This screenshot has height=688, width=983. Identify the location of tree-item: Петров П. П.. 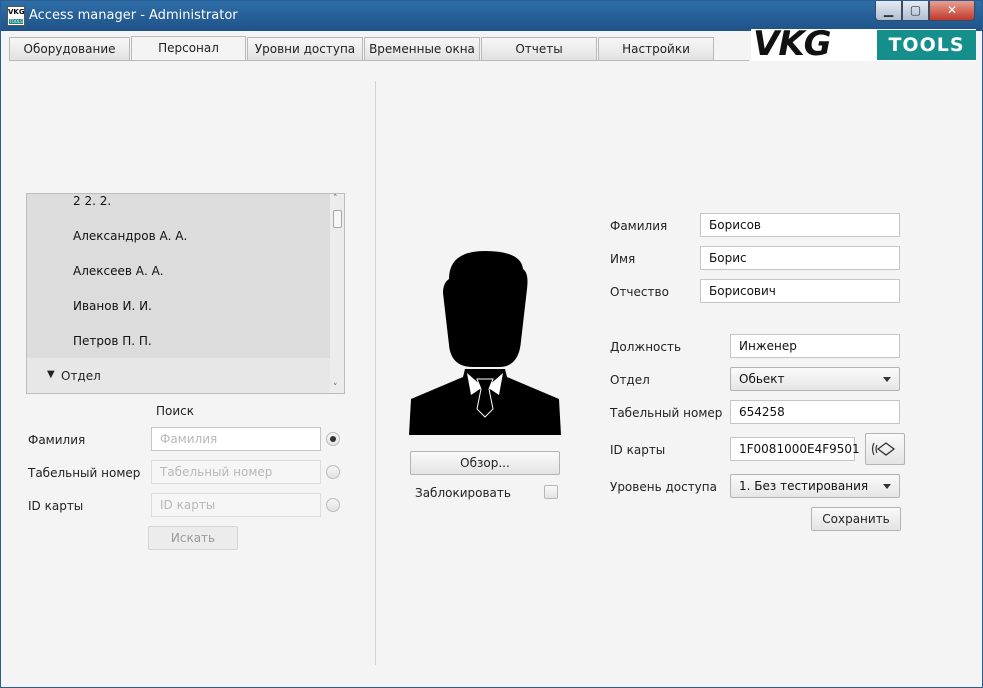
(112, 341).